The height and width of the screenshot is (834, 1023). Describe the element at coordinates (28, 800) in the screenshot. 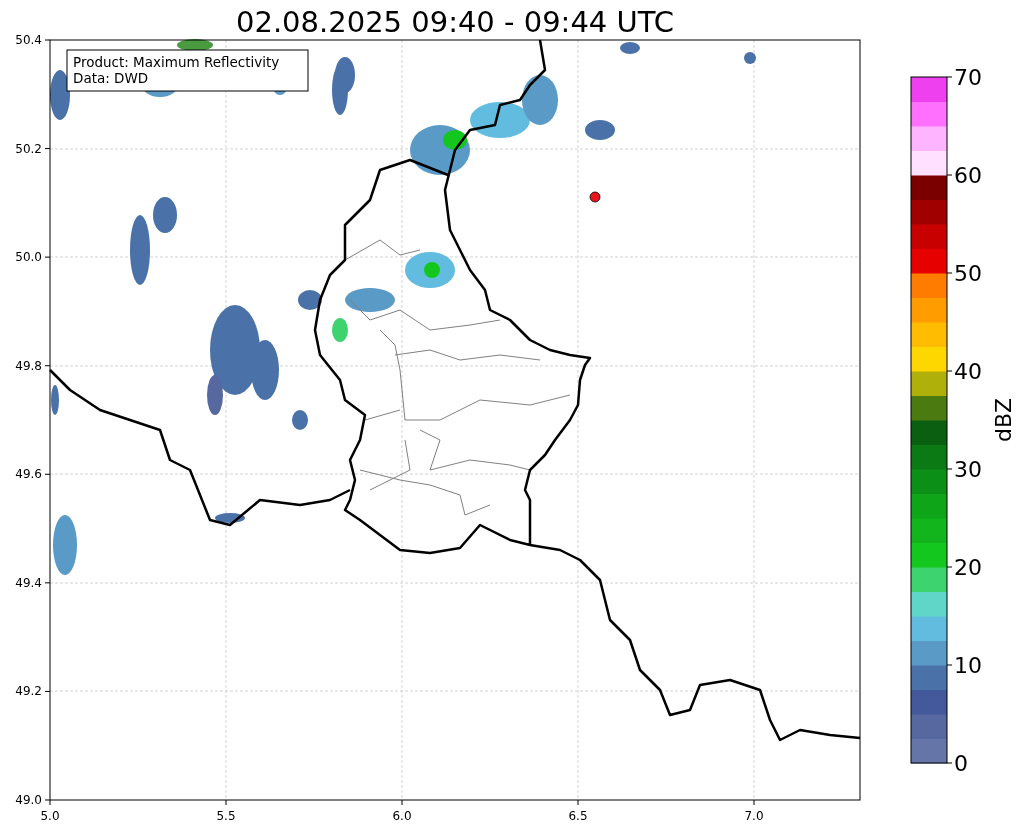

I see `y-tick-label: 49.0` at that location.